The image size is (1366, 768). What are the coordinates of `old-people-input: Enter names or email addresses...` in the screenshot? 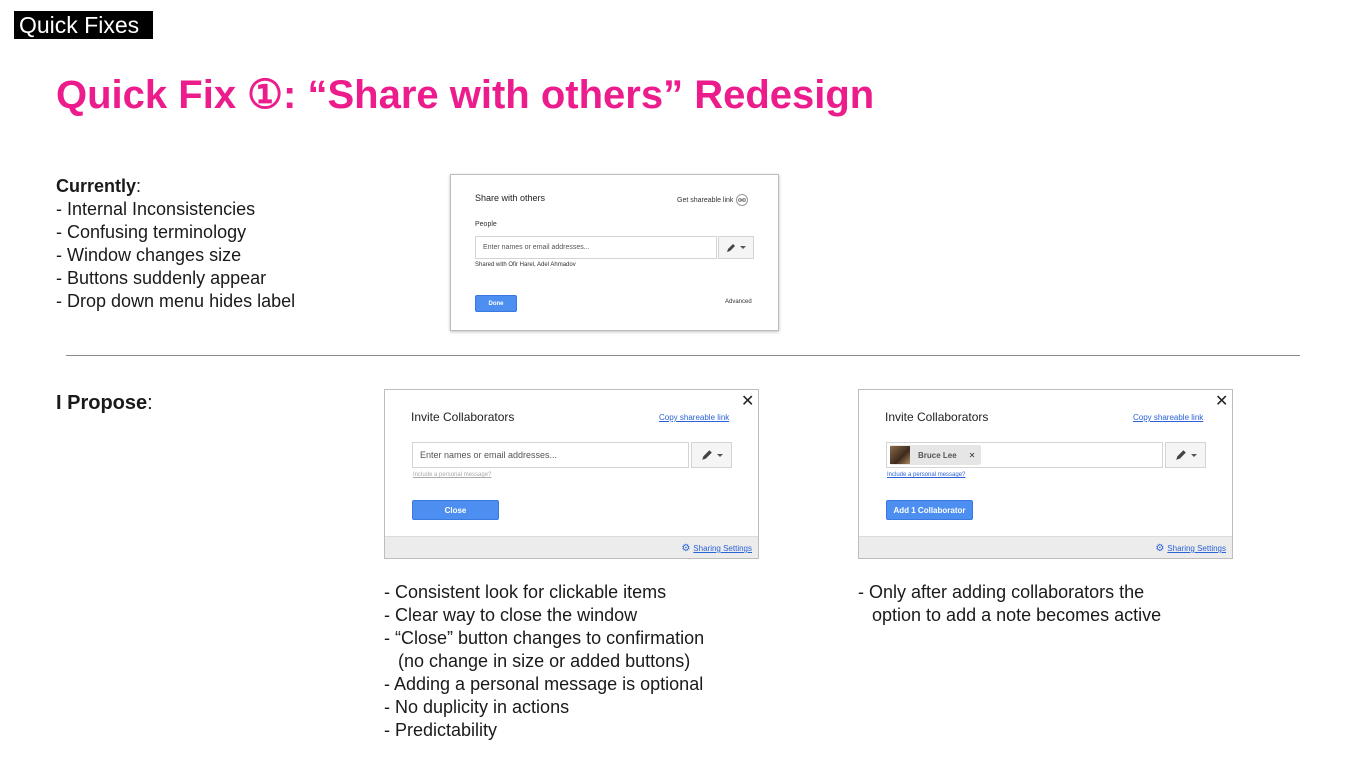 It's located at (596, 247).